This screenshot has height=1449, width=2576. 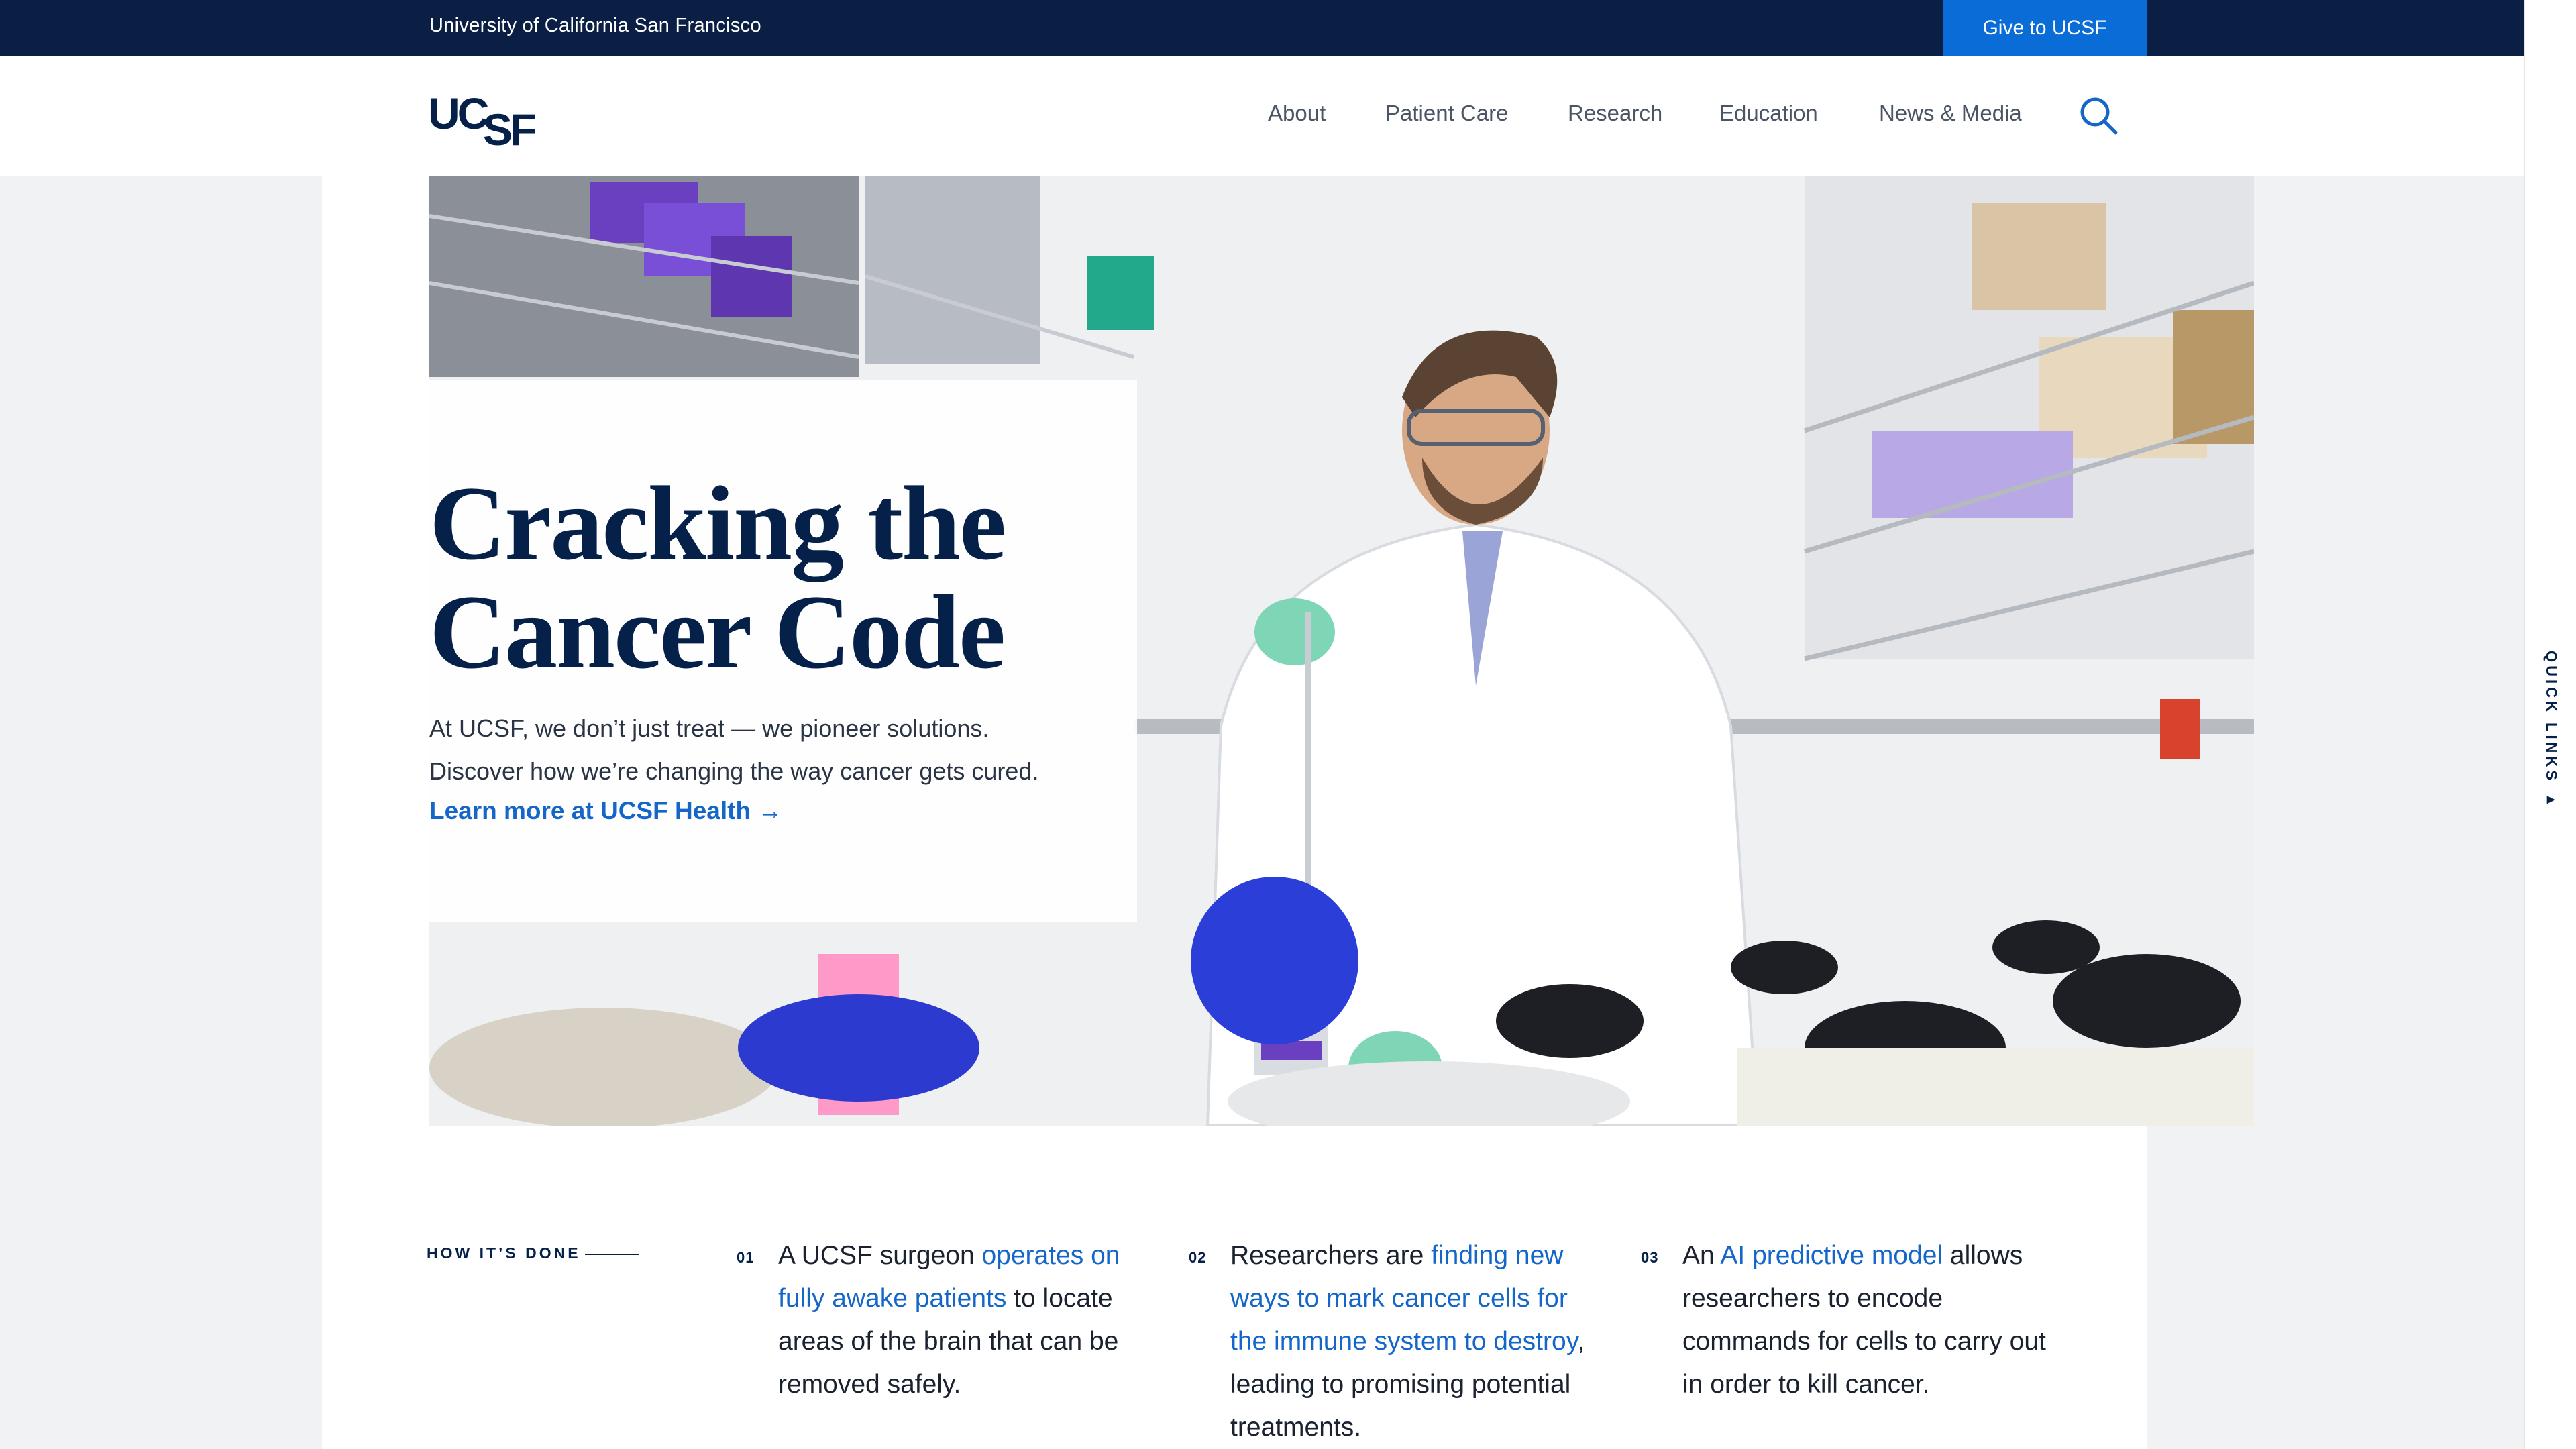 What do you see at coordinates (509, 126) in the screenshot?
I see `svg-text: SF` at bounding box center [509, 126].